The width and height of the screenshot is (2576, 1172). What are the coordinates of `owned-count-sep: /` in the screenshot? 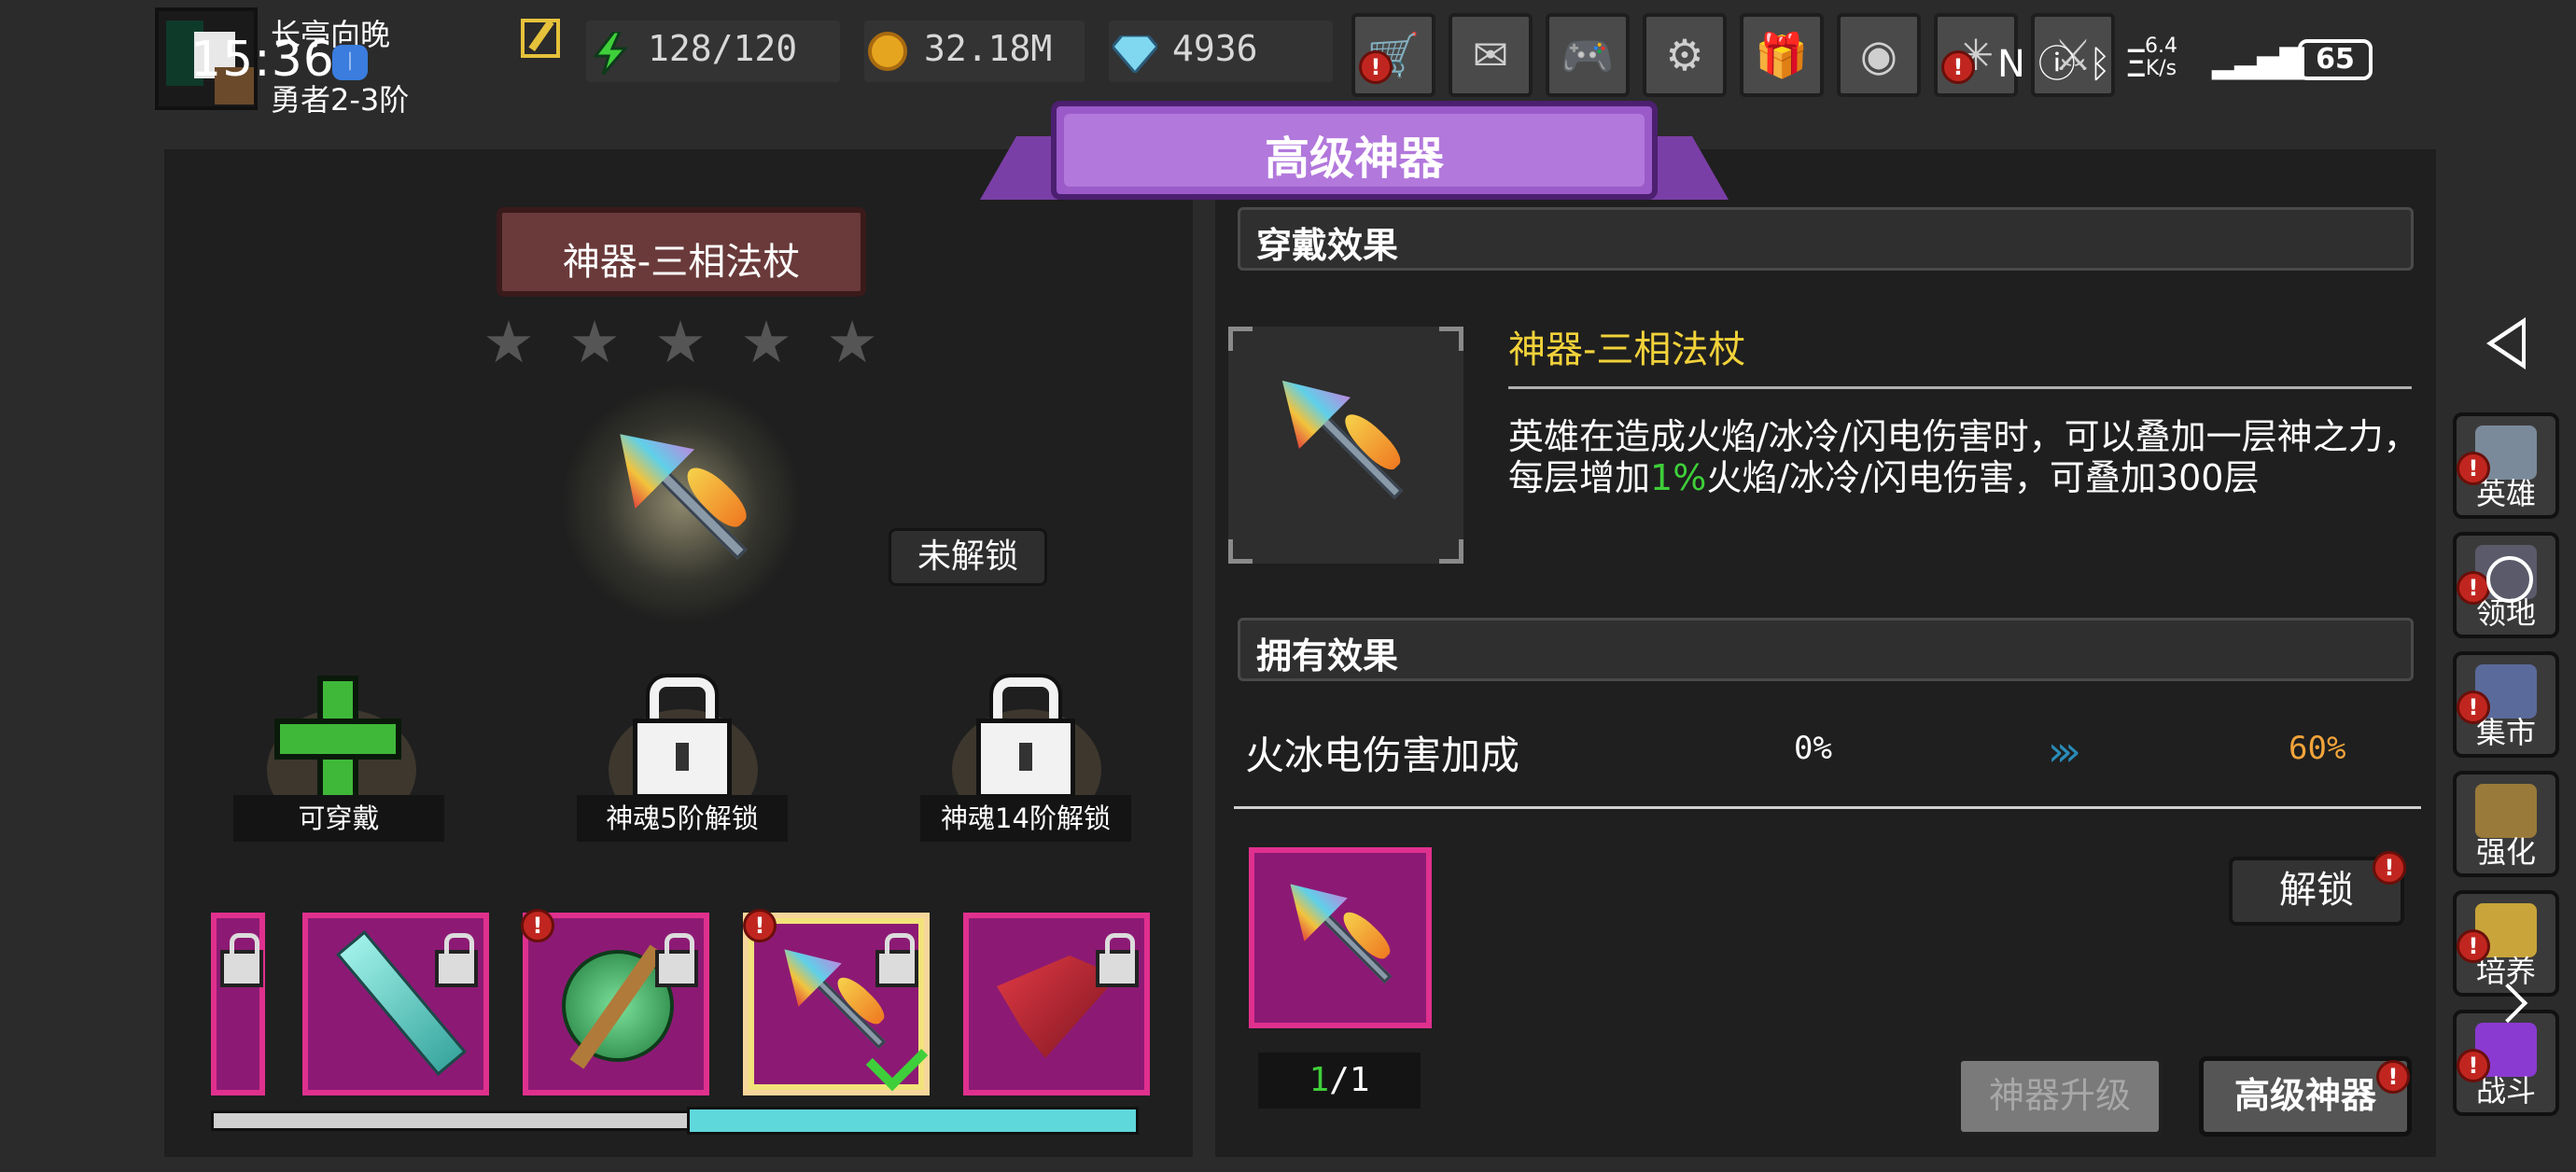 It's located at (1339, 1080).